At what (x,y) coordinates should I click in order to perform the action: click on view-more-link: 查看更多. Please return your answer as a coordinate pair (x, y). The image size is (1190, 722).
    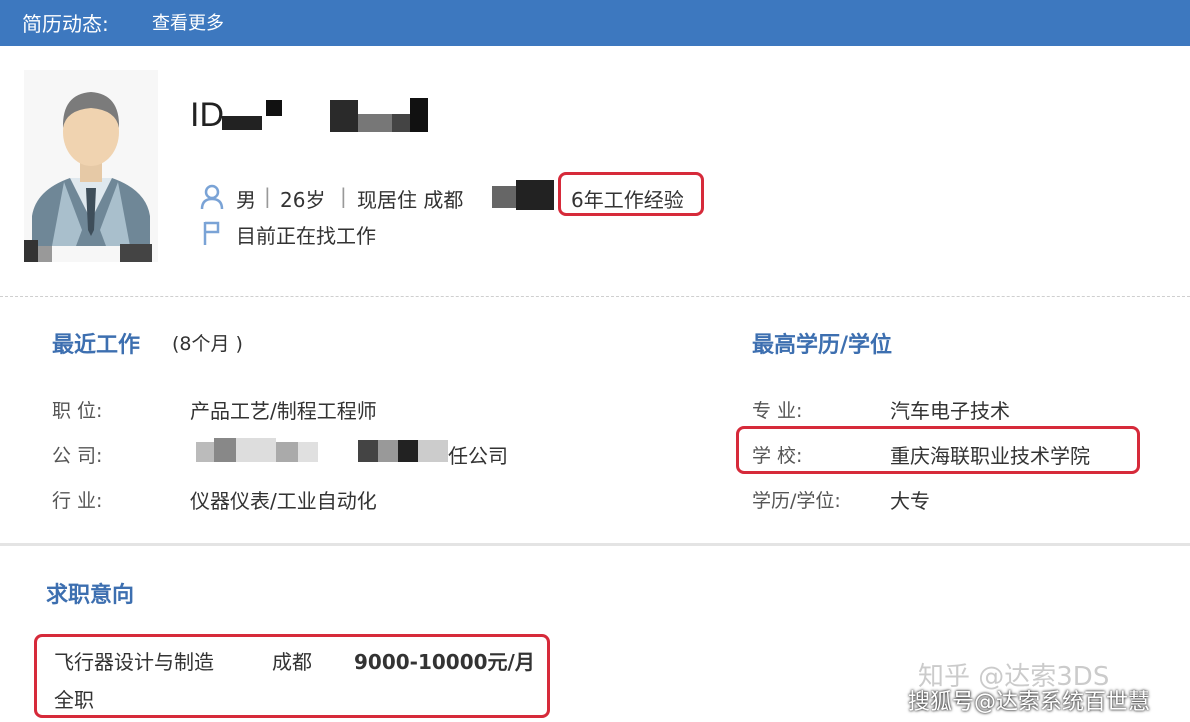
    Looking at the image, I should click on (188, 22).